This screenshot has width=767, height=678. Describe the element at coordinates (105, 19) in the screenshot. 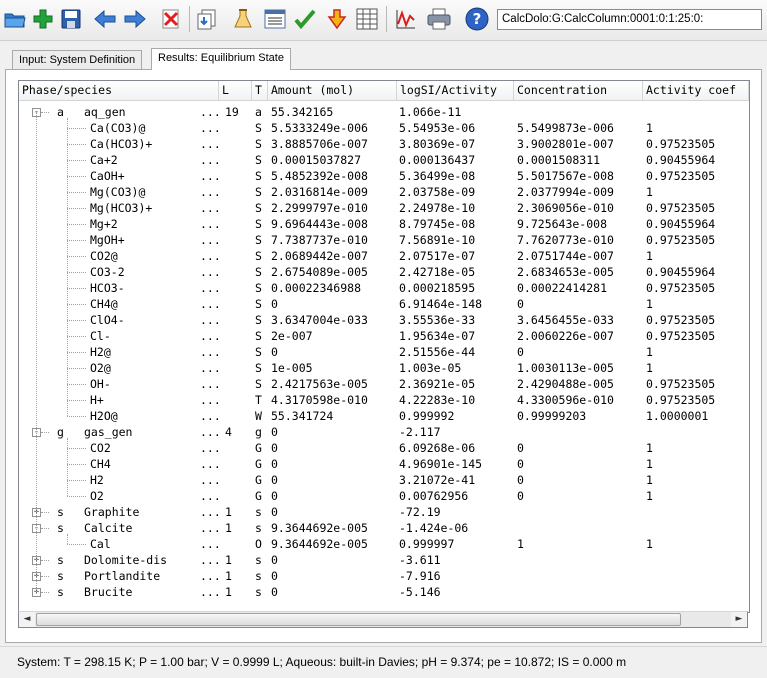

I see `back-arrow-icon` at that location.